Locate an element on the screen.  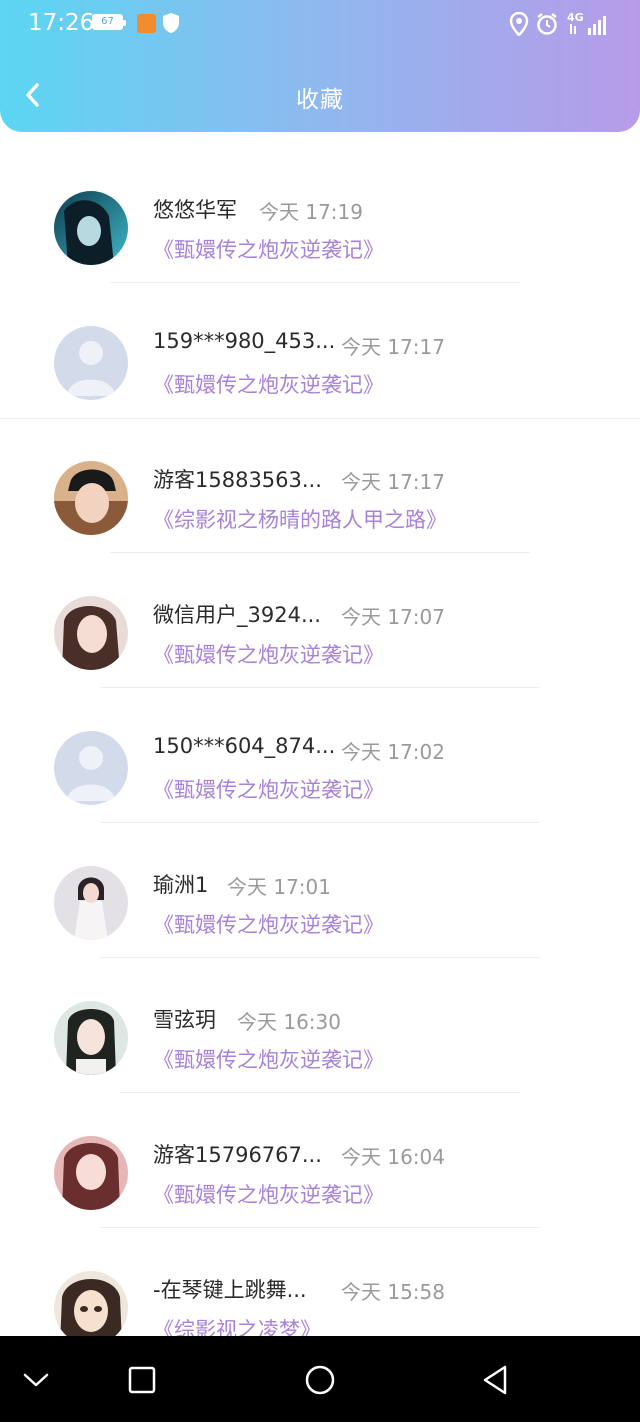
alarm-icon is located at coordinates (547, 24).